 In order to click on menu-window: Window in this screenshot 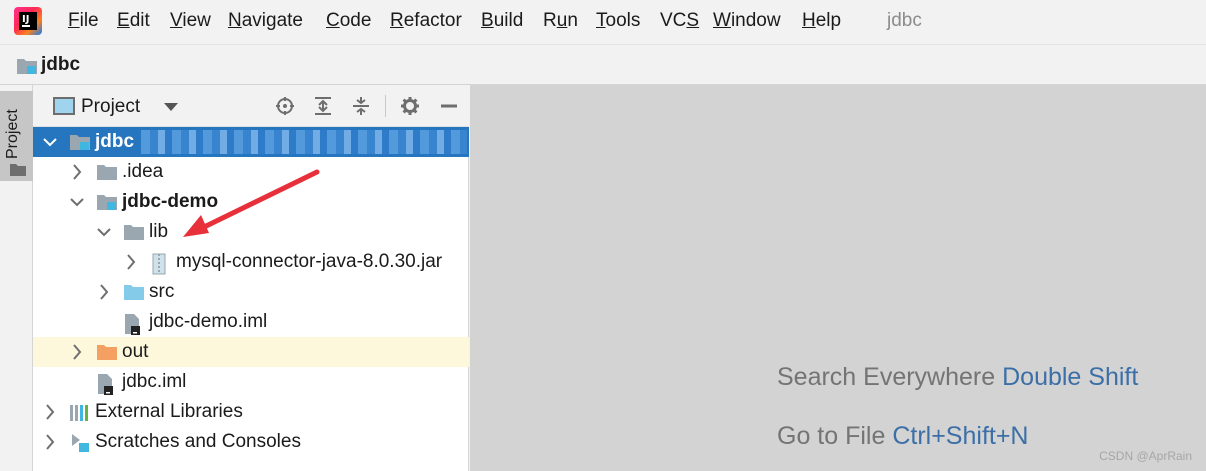, I will do `click(747, 21)`.